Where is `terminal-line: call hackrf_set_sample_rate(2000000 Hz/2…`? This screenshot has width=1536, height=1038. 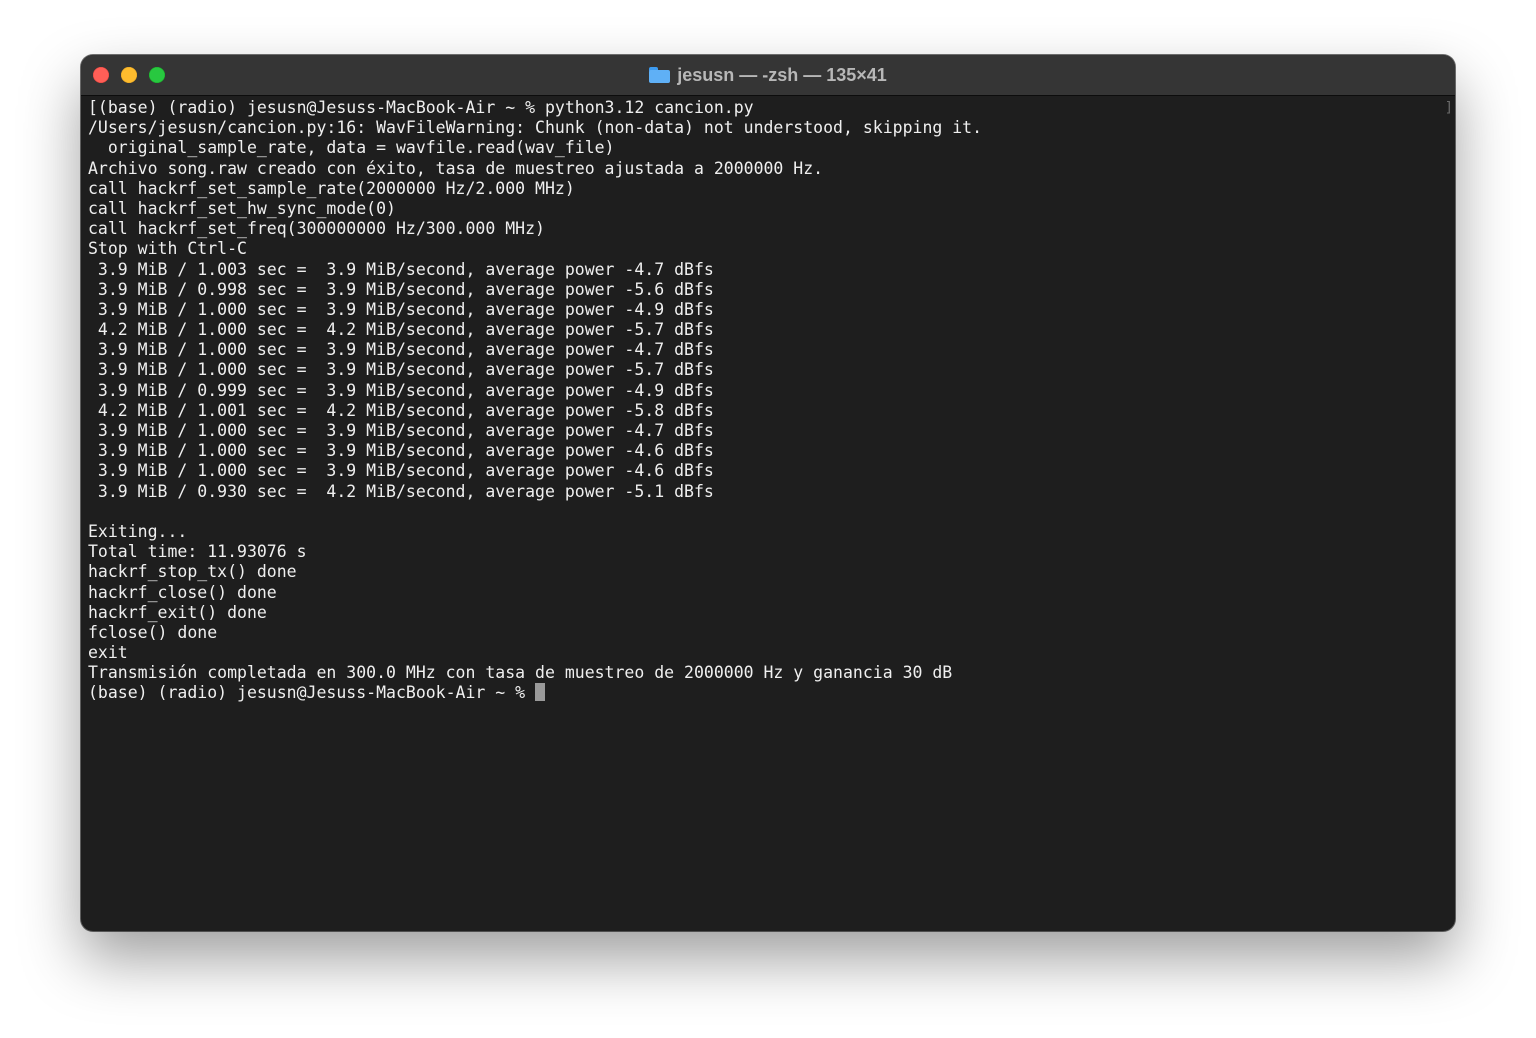 terminal-line: call hackrf_set_sample_rate(2000000 Hz/2… is located at coordinates (331, 188).